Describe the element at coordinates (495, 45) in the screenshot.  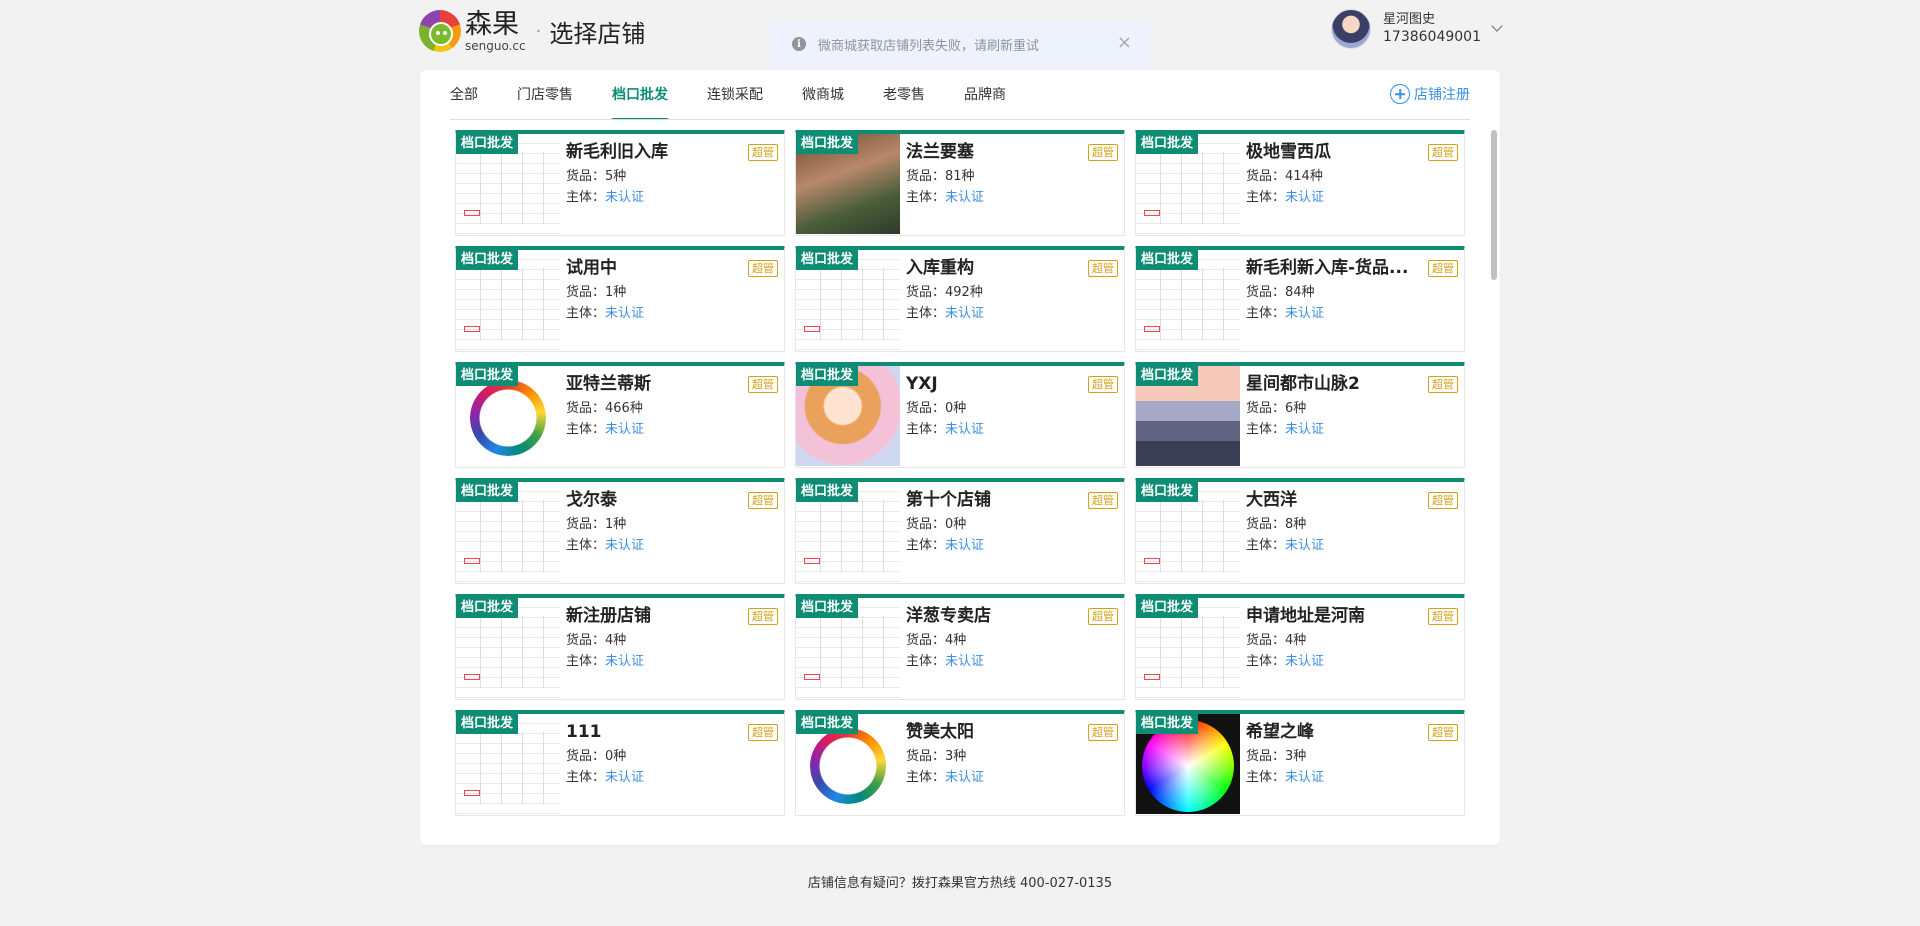
I see `logo-en-text: senguo.cc` at that location.